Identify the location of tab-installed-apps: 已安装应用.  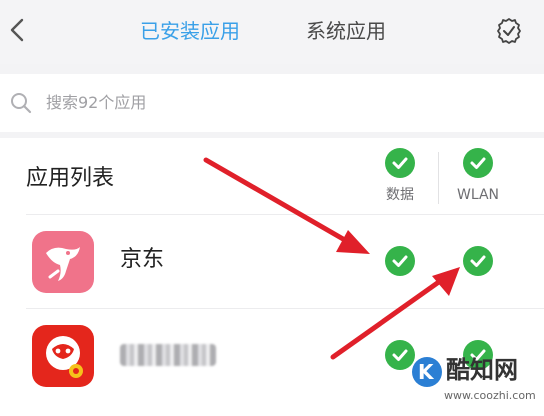
(190, 31).